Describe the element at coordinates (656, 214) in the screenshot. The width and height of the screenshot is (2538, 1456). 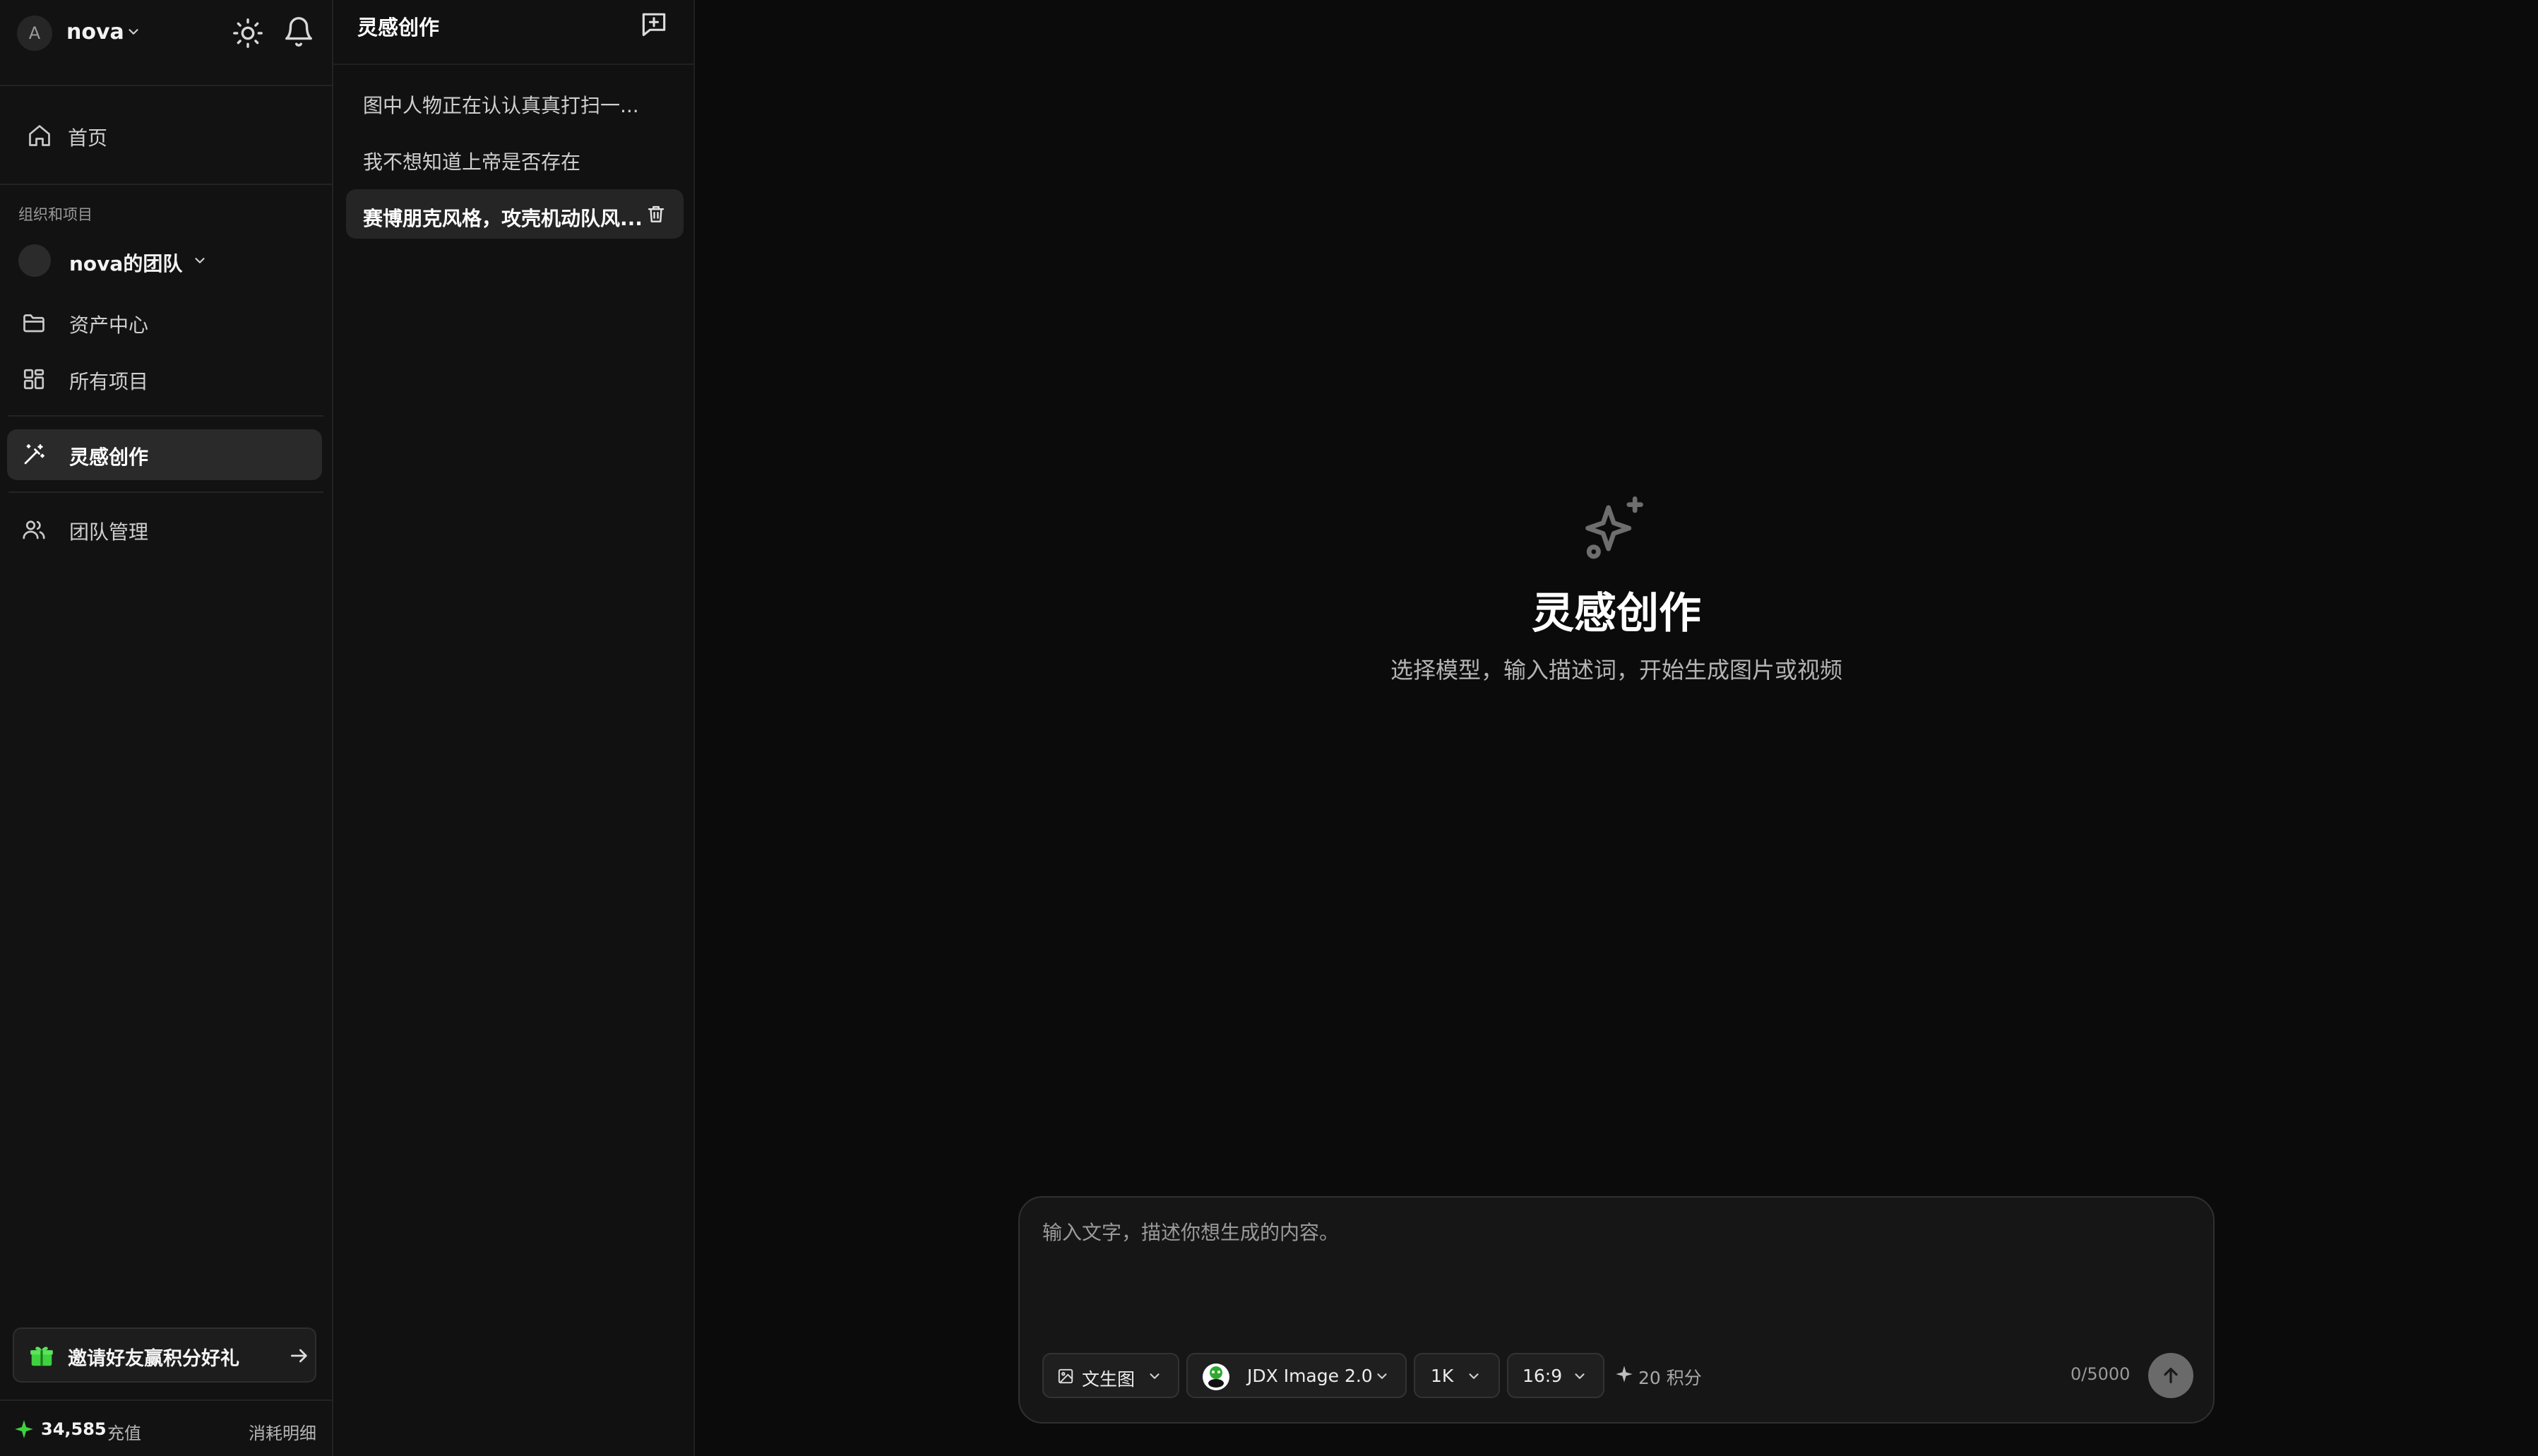
I see `trash-icon` at that location.